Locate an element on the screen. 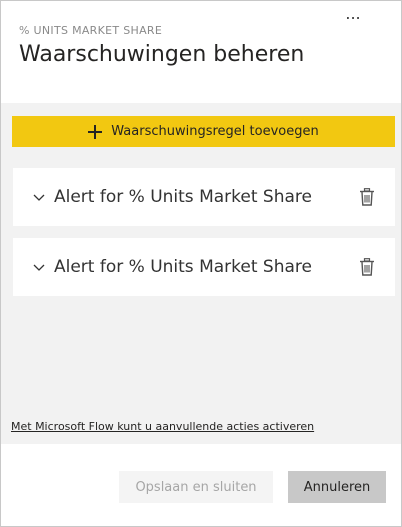 This screenshot has width=402, height=527. pane-subtitle: % UNITS MARKET SHARE is located at coordinates (91, 30).